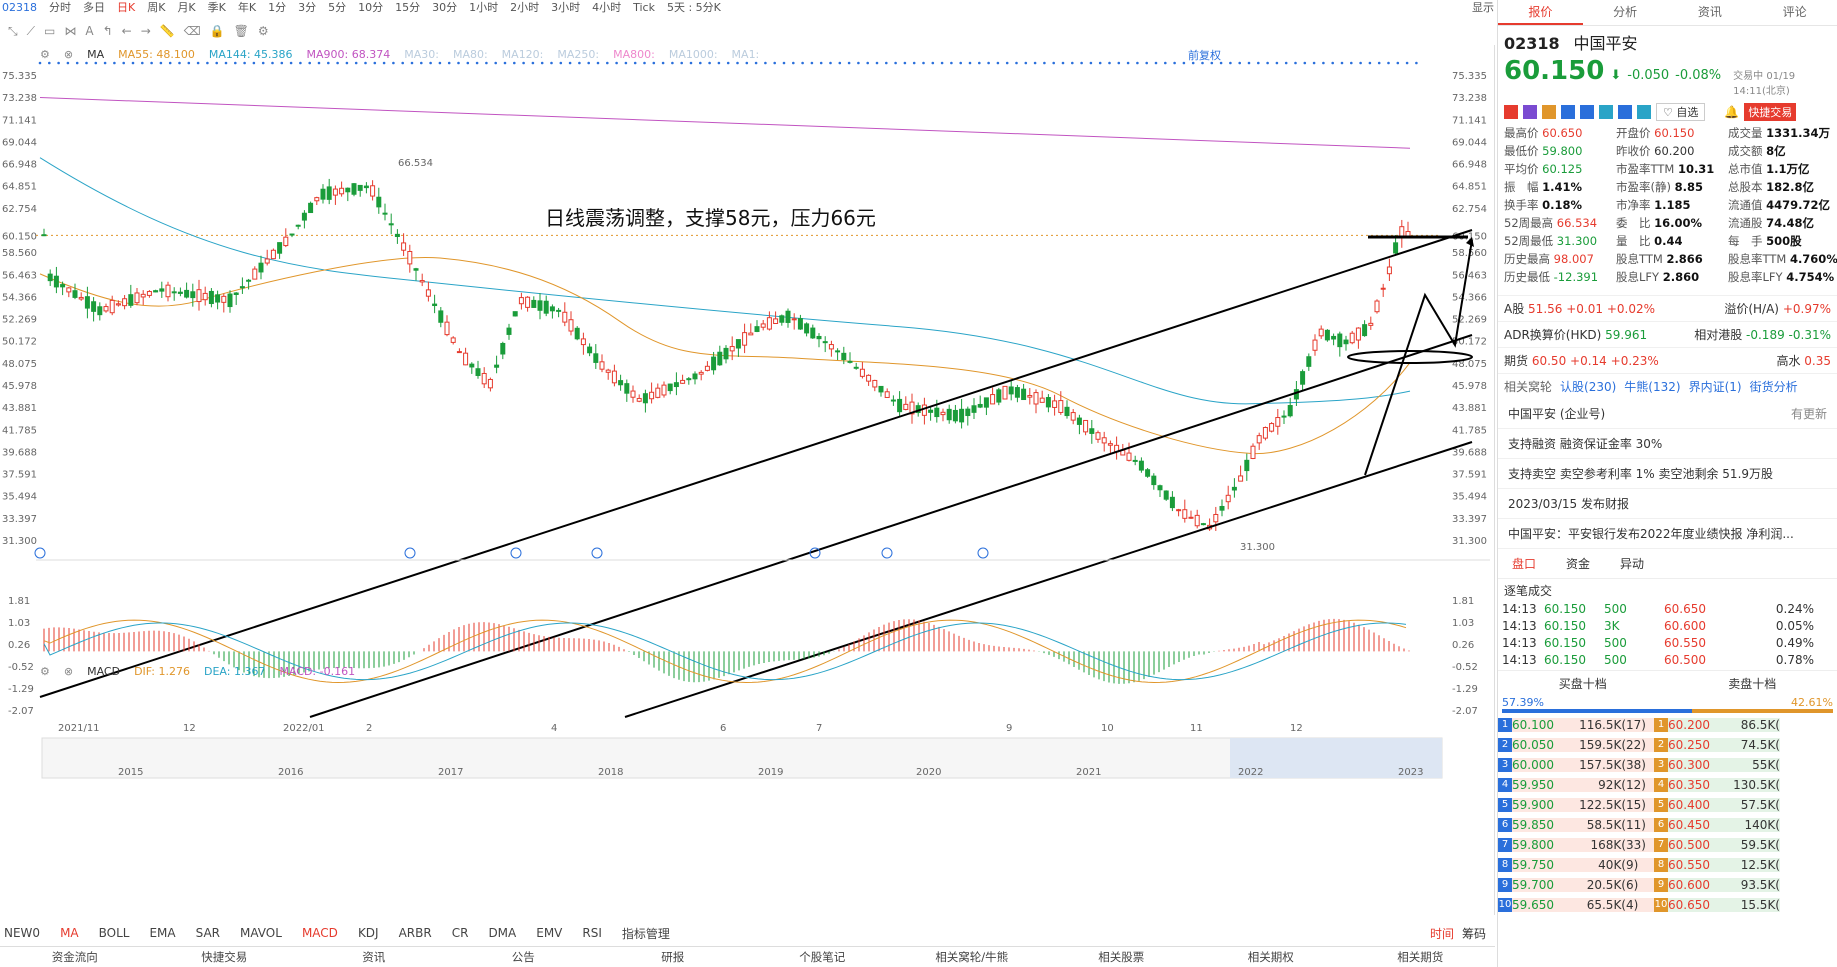 This screenshot has height=967, width=1837. What do you see at coordinates (1540, 785) in the screenshot?
I see `bid-price: 59.950` at bounding box center [1540, 785].